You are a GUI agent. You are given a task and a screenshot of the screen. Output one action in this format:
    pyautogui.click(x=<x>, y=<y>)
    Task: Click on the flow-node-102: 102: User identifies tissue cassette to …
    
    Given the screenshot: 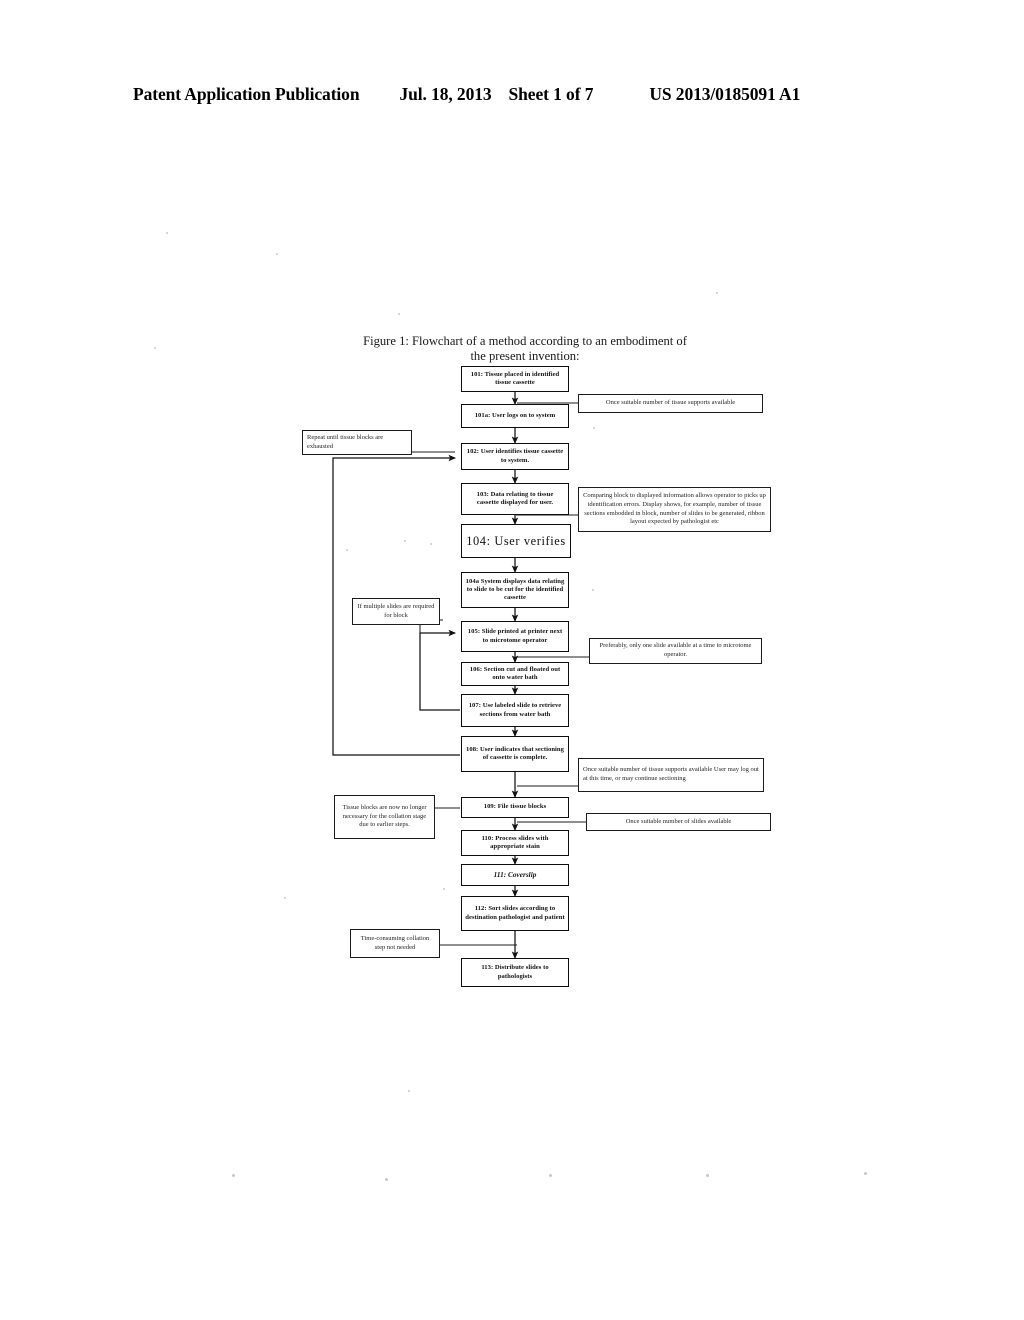 What is the action you would take?
    pyautogui.click(x=515, y=456)
    